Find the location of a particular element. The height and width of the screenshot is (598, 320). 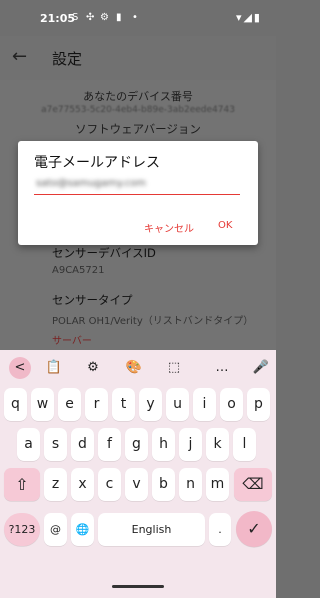

ok-button: OK is located at coordinates (225, 225).